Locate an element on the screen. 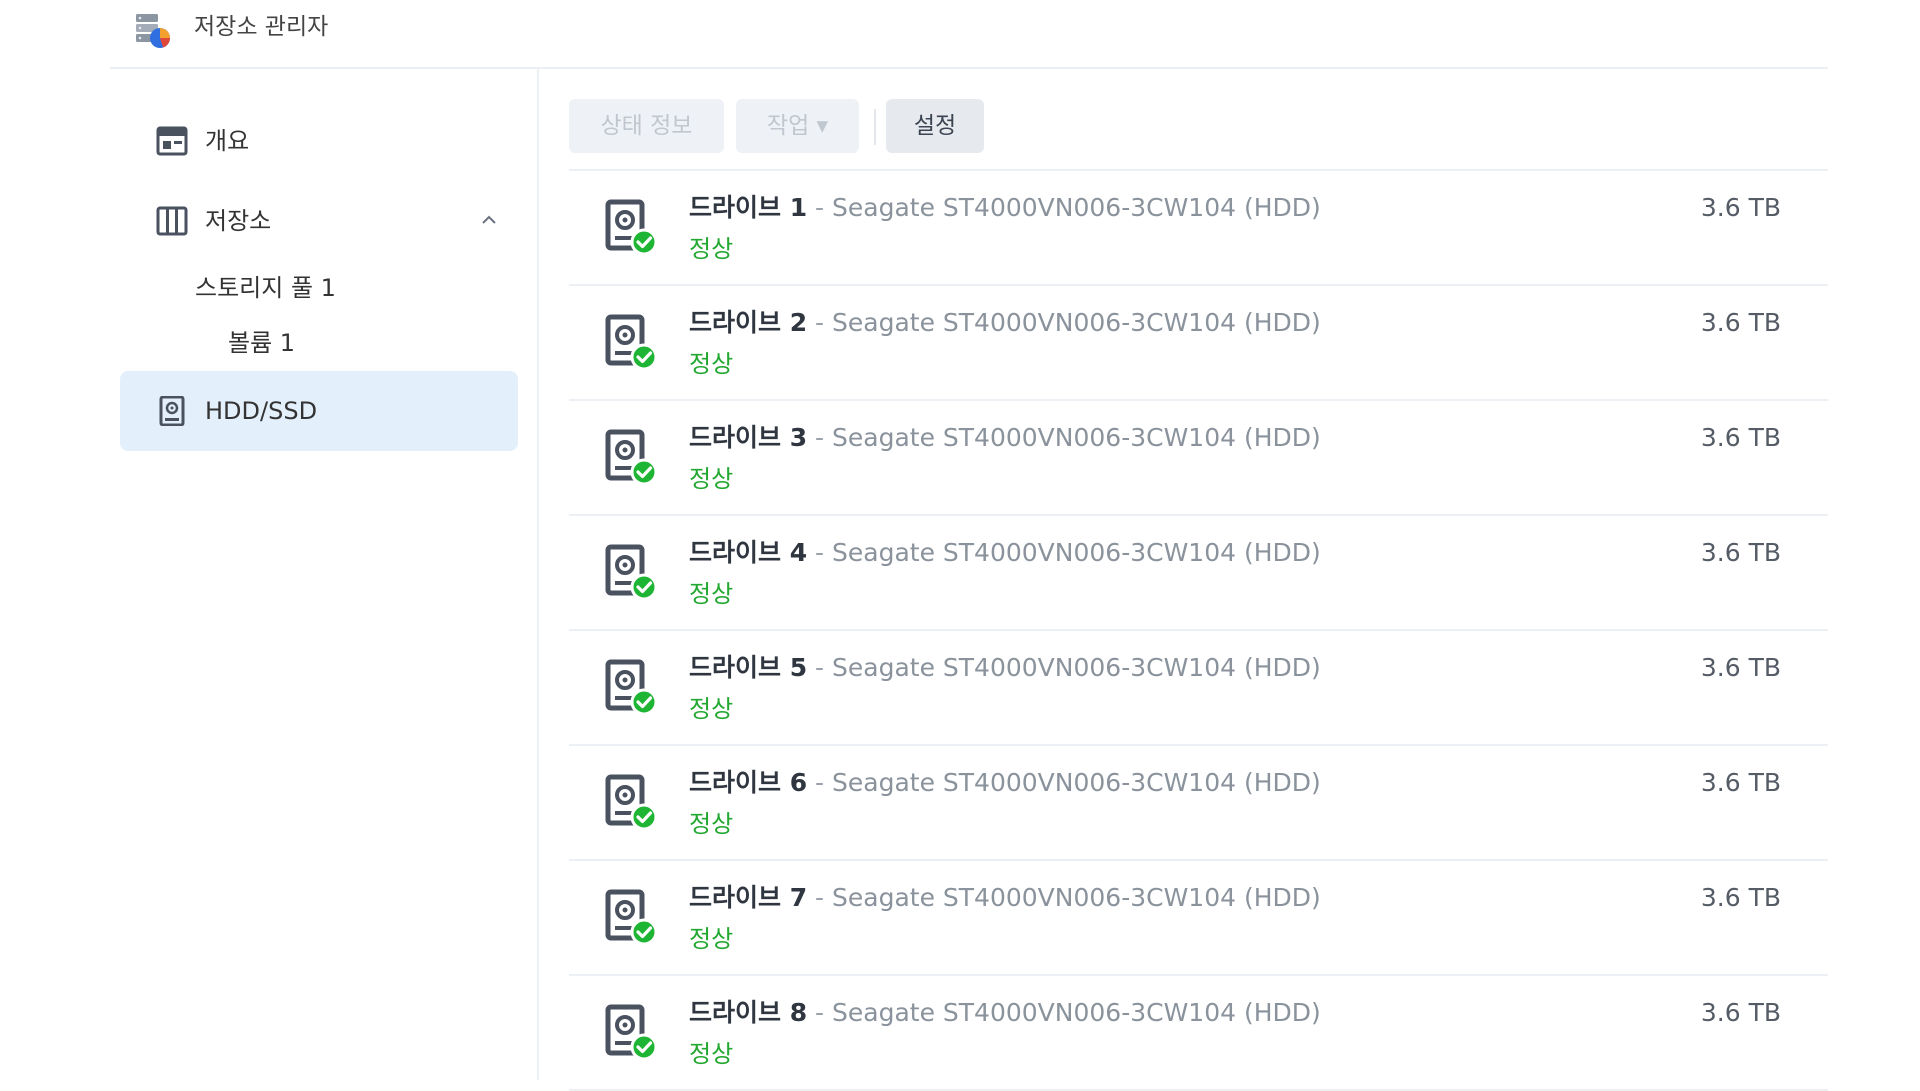 This screenshot has width=1920, height=1091. drive-title: 드라이브 8 is located at coordinates (748, 1012).